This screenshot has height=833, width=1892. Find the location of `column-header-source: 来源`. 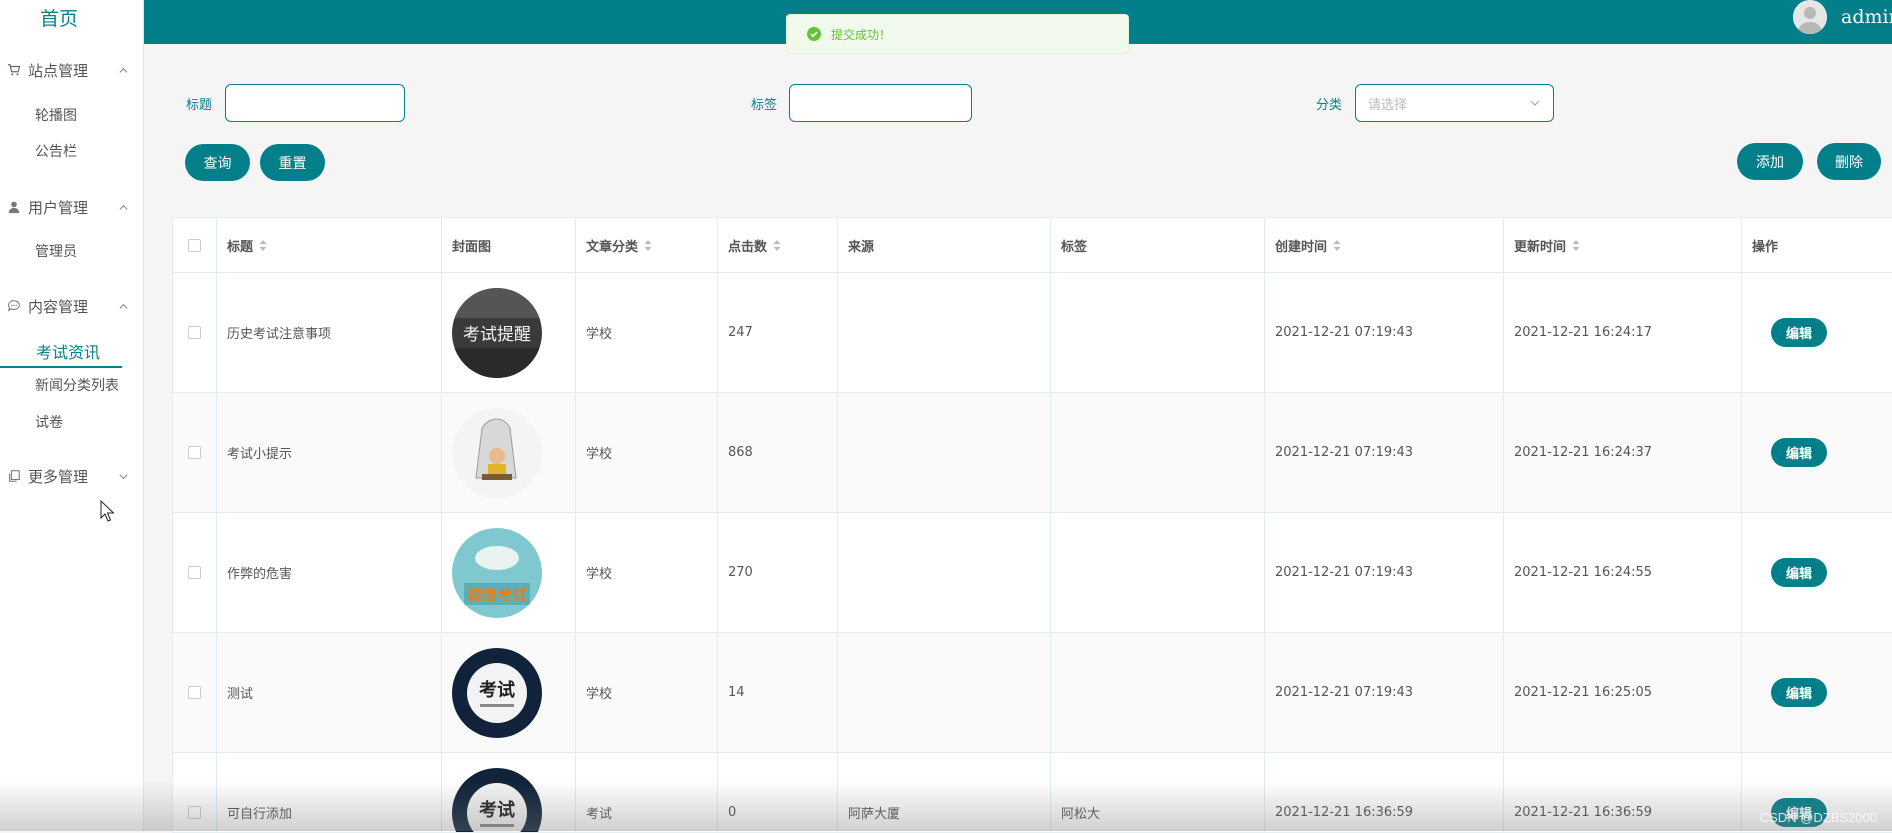

column-header-source: 来源 is located at coordinates (944, 245).